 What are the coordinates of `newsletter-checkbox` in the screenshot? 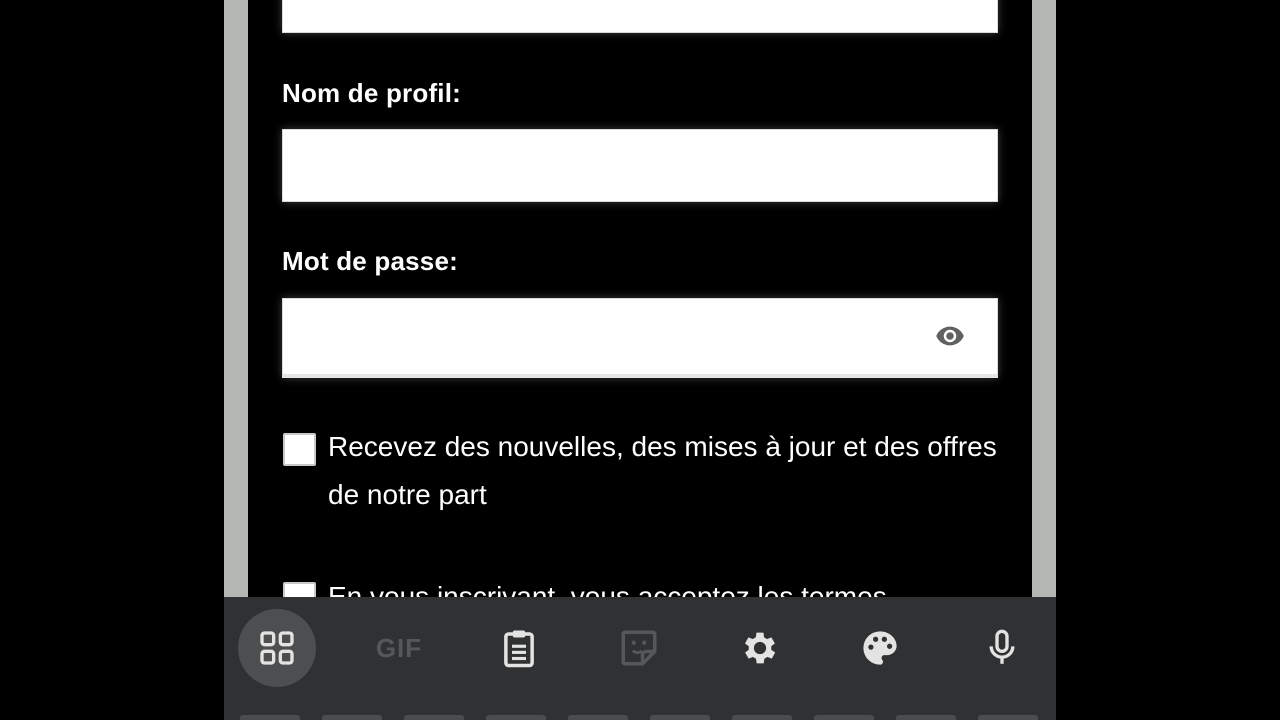 It's located at (299, 449).